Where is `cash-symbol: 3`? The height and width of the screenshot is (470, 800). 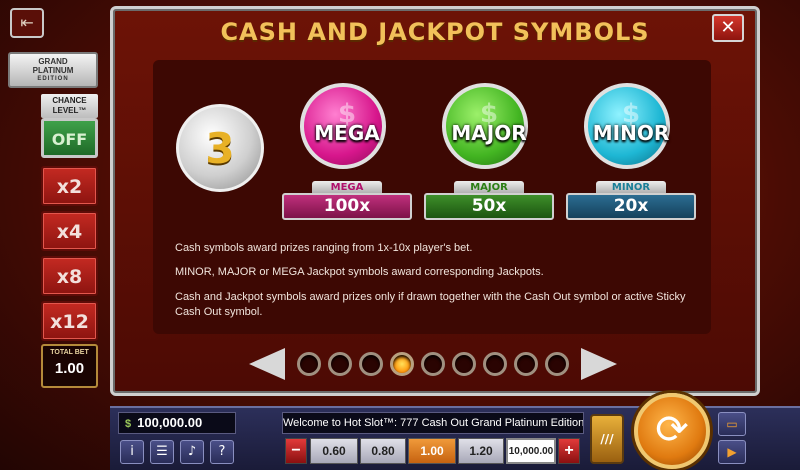 cash-symbol: 3 is located at coordinates (220, 148).